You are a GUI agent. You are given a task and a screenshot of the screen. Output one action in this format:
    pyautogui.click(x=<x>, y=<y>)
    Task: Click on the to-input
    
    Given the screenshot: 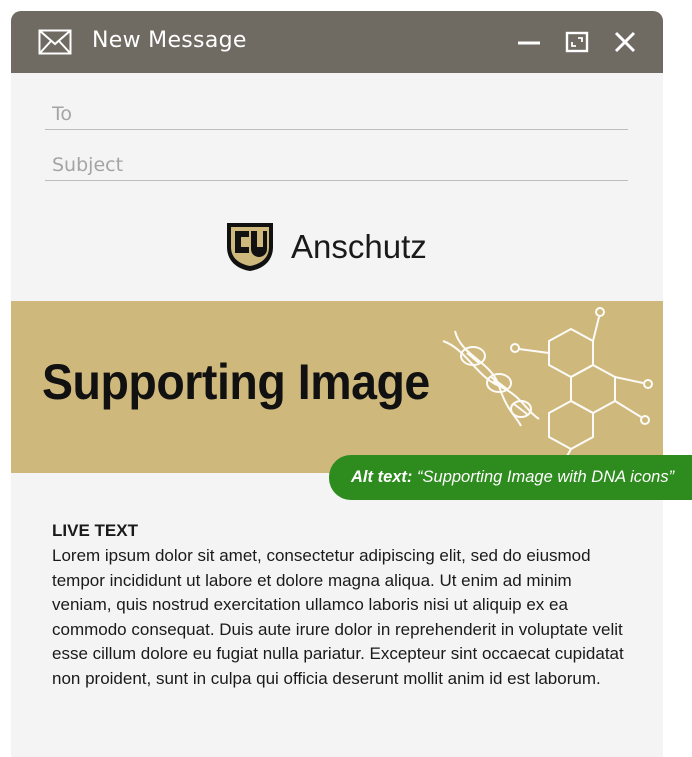 What is the action you would take?
    pyautogui.click(x=332, y=114)
    